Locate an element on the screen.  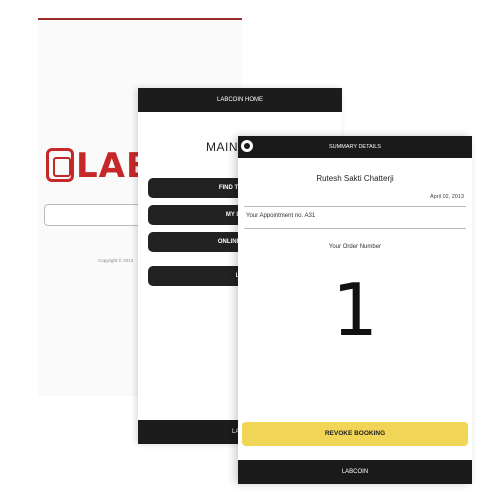
main-menu-title: MAIN is located at coordinates (222, 147).